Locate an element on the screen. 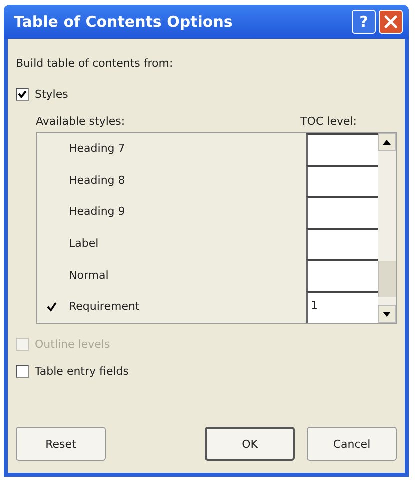  up-arrow-icon is located at coordinates (387, 142).